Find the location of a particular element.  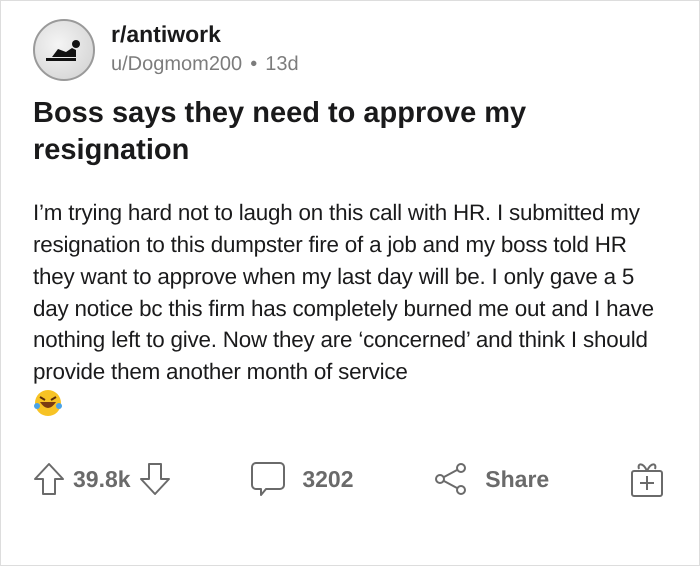

laughing-emoji-icon is located at coordinates (48, 403).